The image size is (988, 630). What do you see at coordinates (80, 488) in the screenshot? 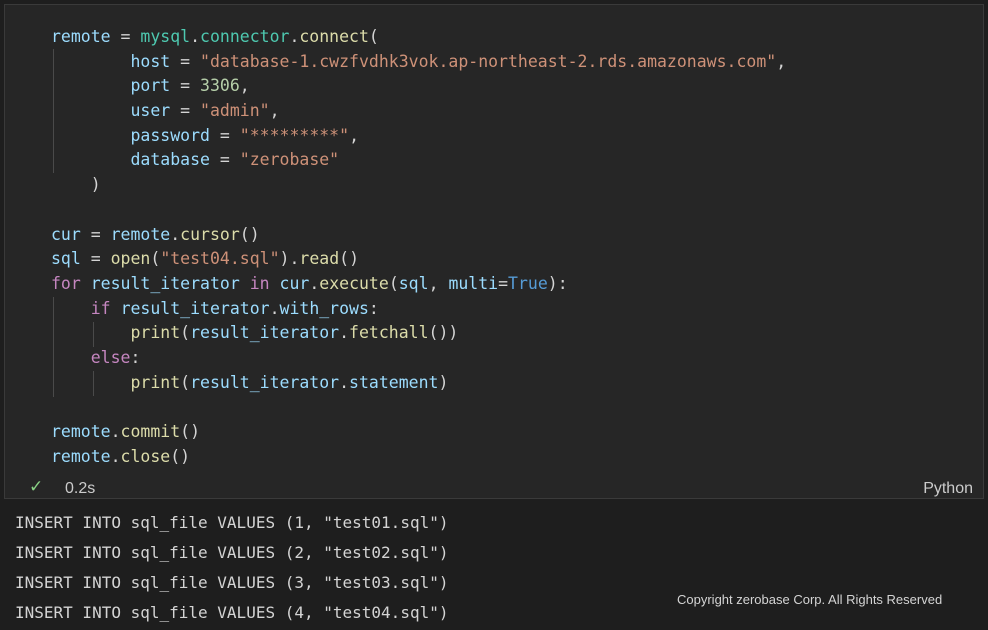
I see `execution-time: 0.2s` at bounding box center [80, 488].